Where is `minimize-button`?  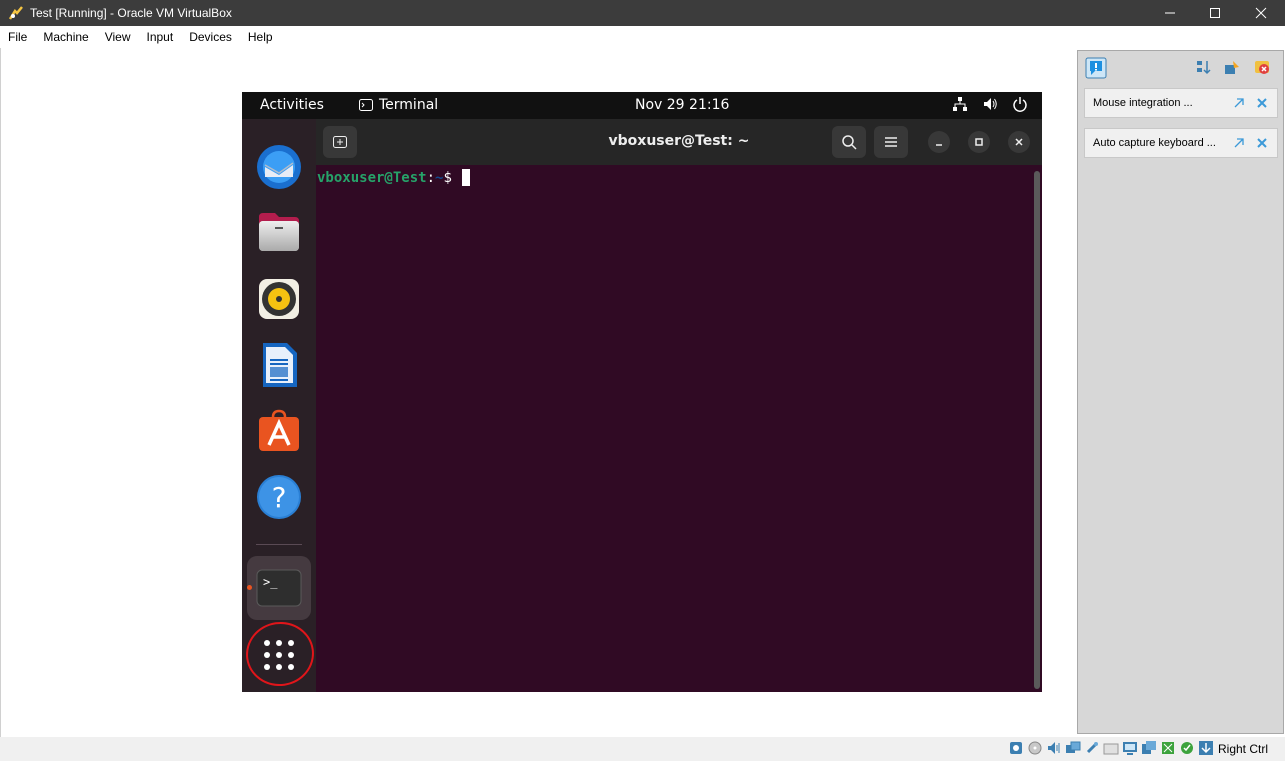 minimize-button is located at coordinates (1170, 13).